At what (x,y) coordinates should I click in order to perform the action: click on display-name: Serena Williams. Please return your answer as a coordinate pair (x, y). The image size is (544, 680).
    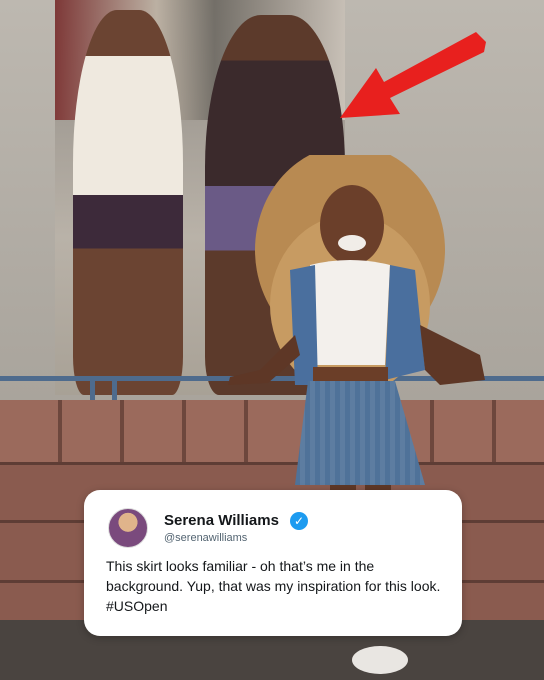
    Looking at the image, I should click on (221, 520).